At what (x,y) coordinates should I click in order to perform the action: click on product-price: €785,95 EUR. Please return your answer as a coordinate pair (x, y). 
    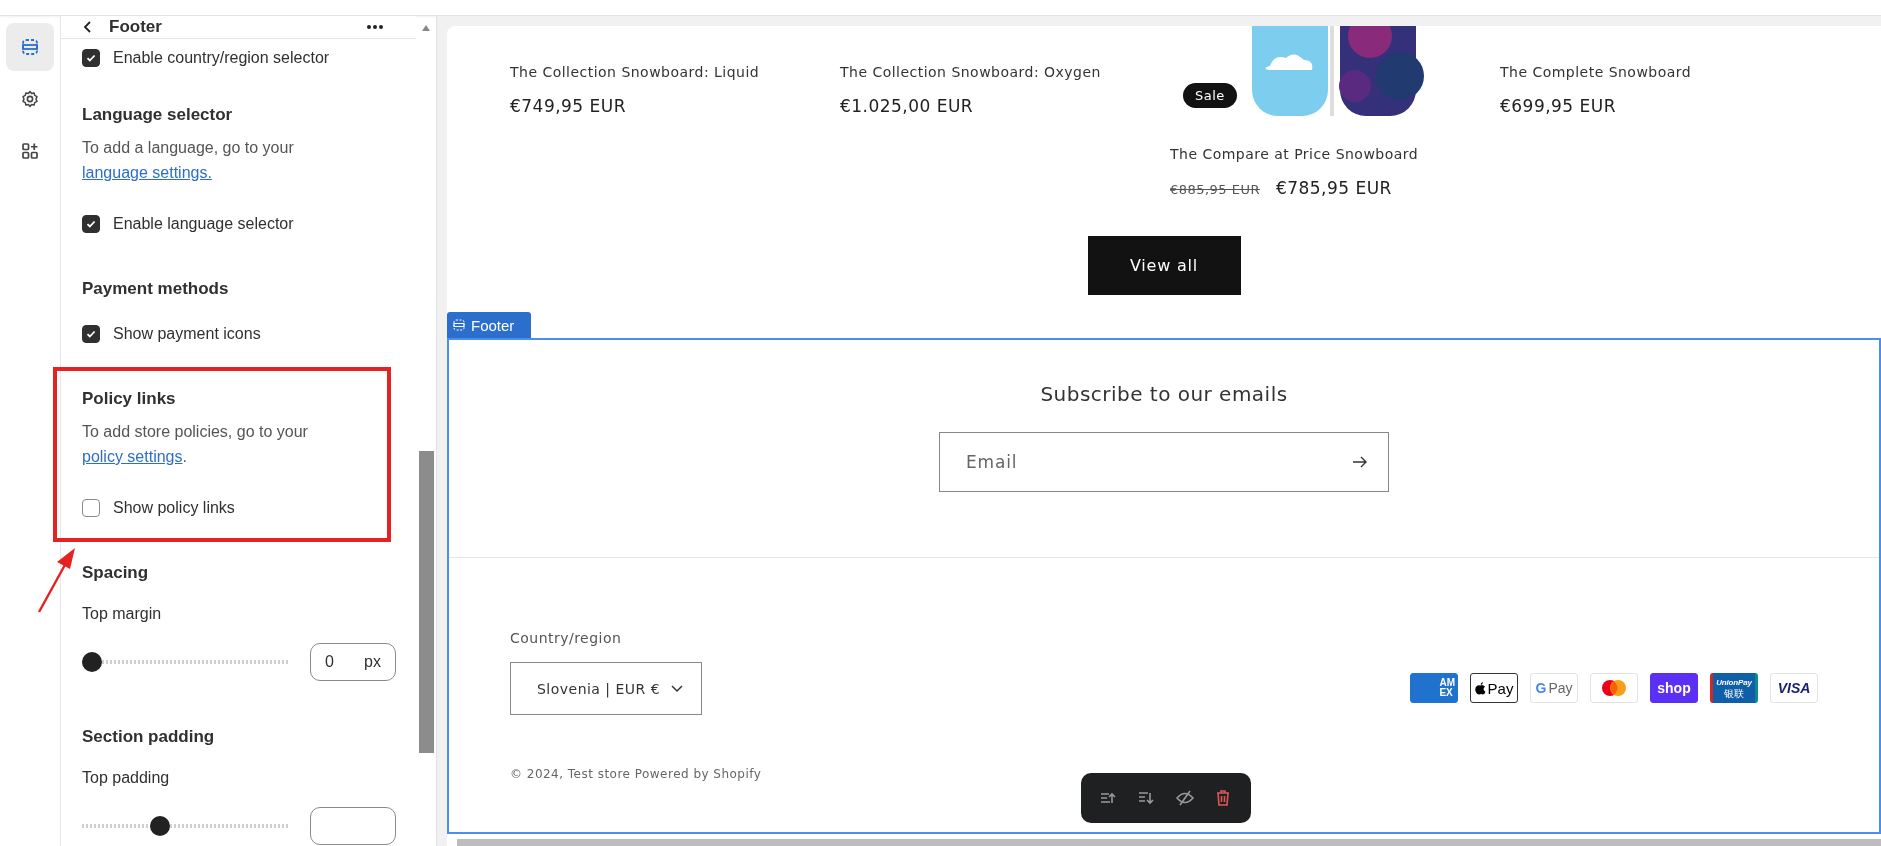
    Looking at the image, I should click on (1333, 188).